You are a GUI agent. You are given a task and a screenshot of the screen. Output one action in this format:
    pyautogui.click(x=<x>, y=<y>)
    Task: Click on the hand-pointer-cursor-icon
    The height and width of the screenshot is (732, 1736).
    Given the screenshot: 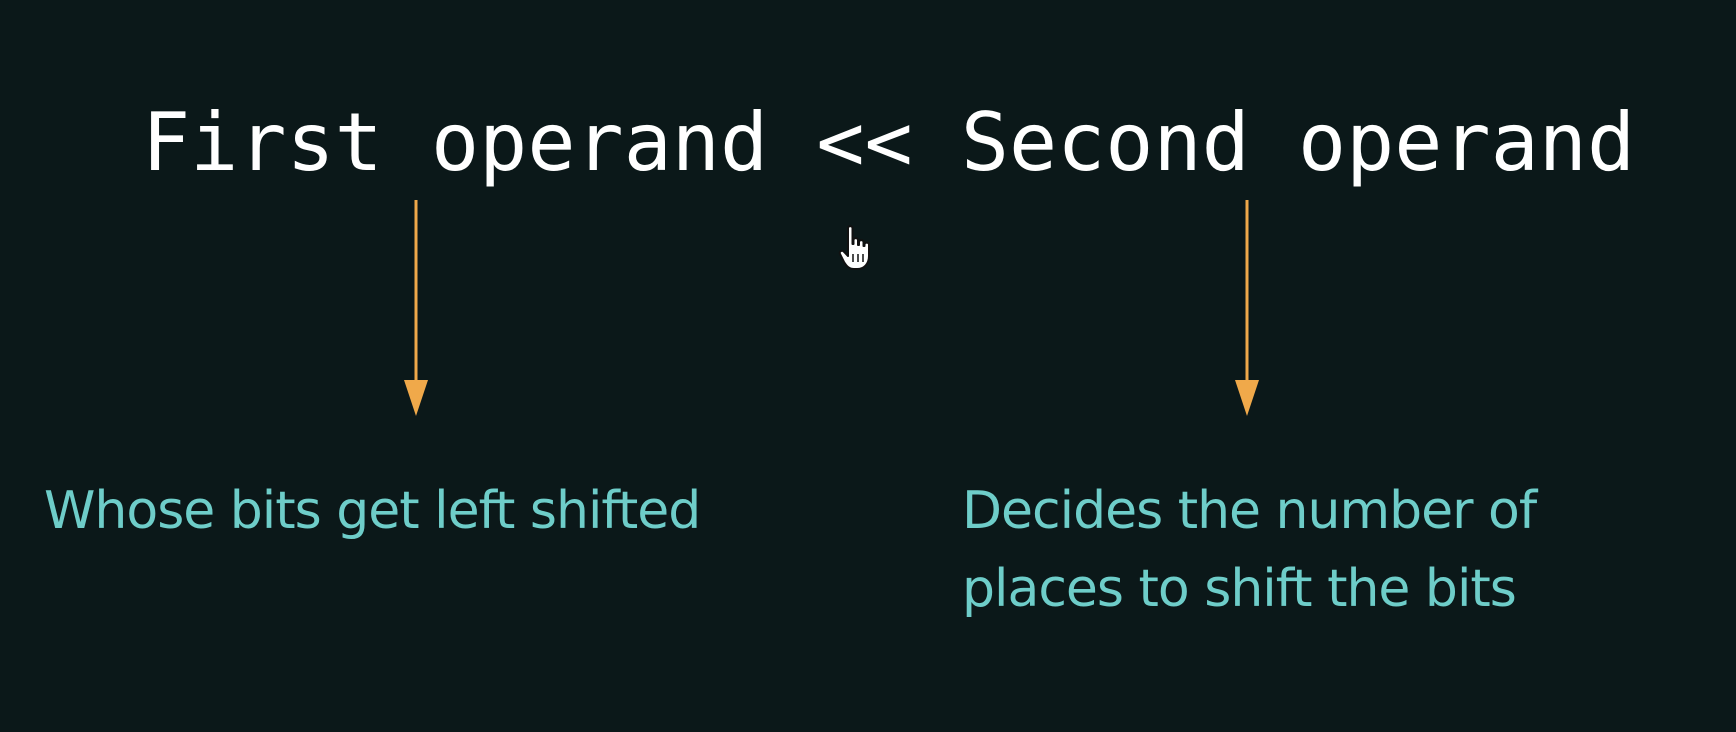 What is the action you would take?
    pyautogui.click(x=854, y=247)
    